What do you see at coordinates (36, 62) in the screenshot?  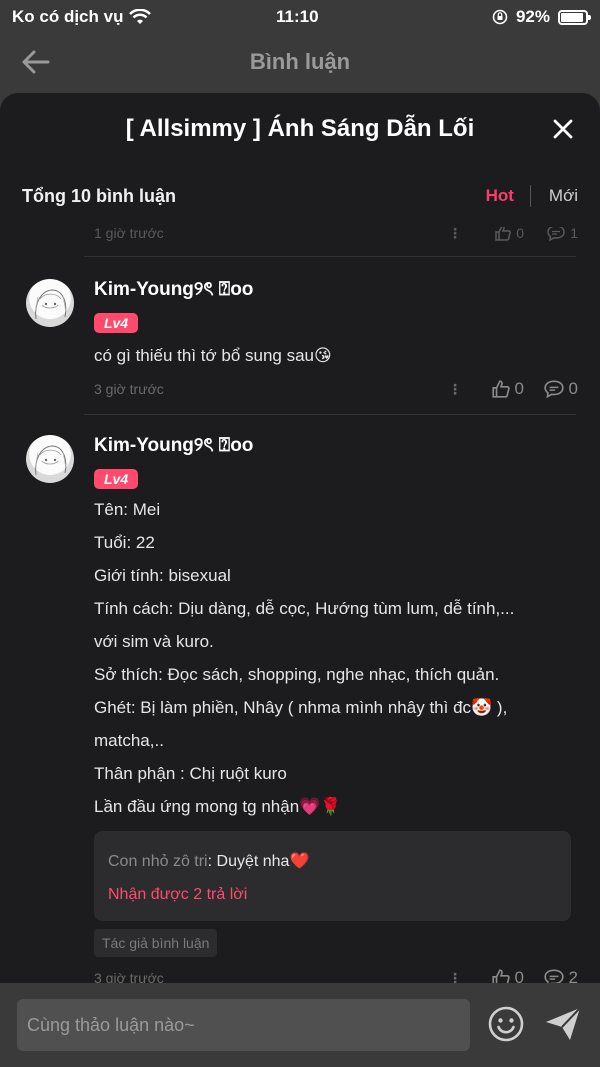 I see `arrow-left-icon` at bounding box center [36, 62].